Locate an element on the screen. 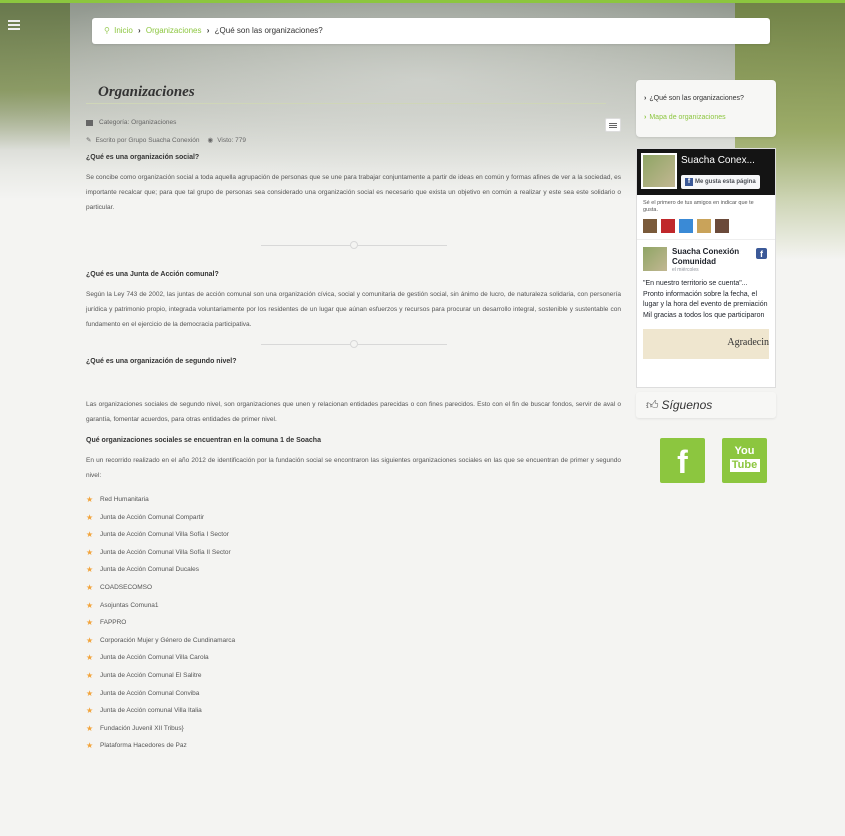 This screenshot has width=845, height=836. list-options-button is located at coordinates (613, 125).